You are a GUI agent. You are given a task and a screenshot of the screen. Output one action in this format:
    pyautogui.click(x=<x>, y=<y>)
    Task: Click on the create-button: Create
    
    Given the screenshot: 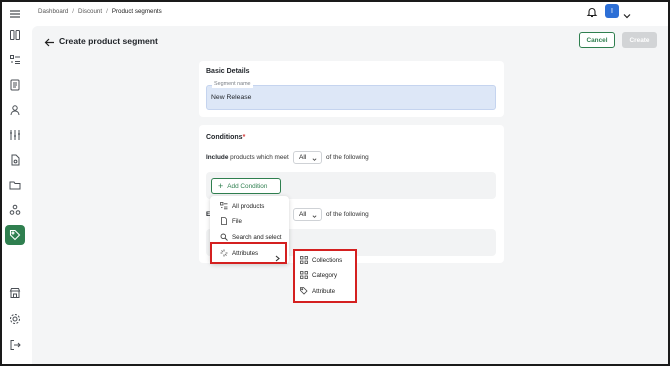 What is the action you would take?
    pyautogui.click(x=639, y=40)
    